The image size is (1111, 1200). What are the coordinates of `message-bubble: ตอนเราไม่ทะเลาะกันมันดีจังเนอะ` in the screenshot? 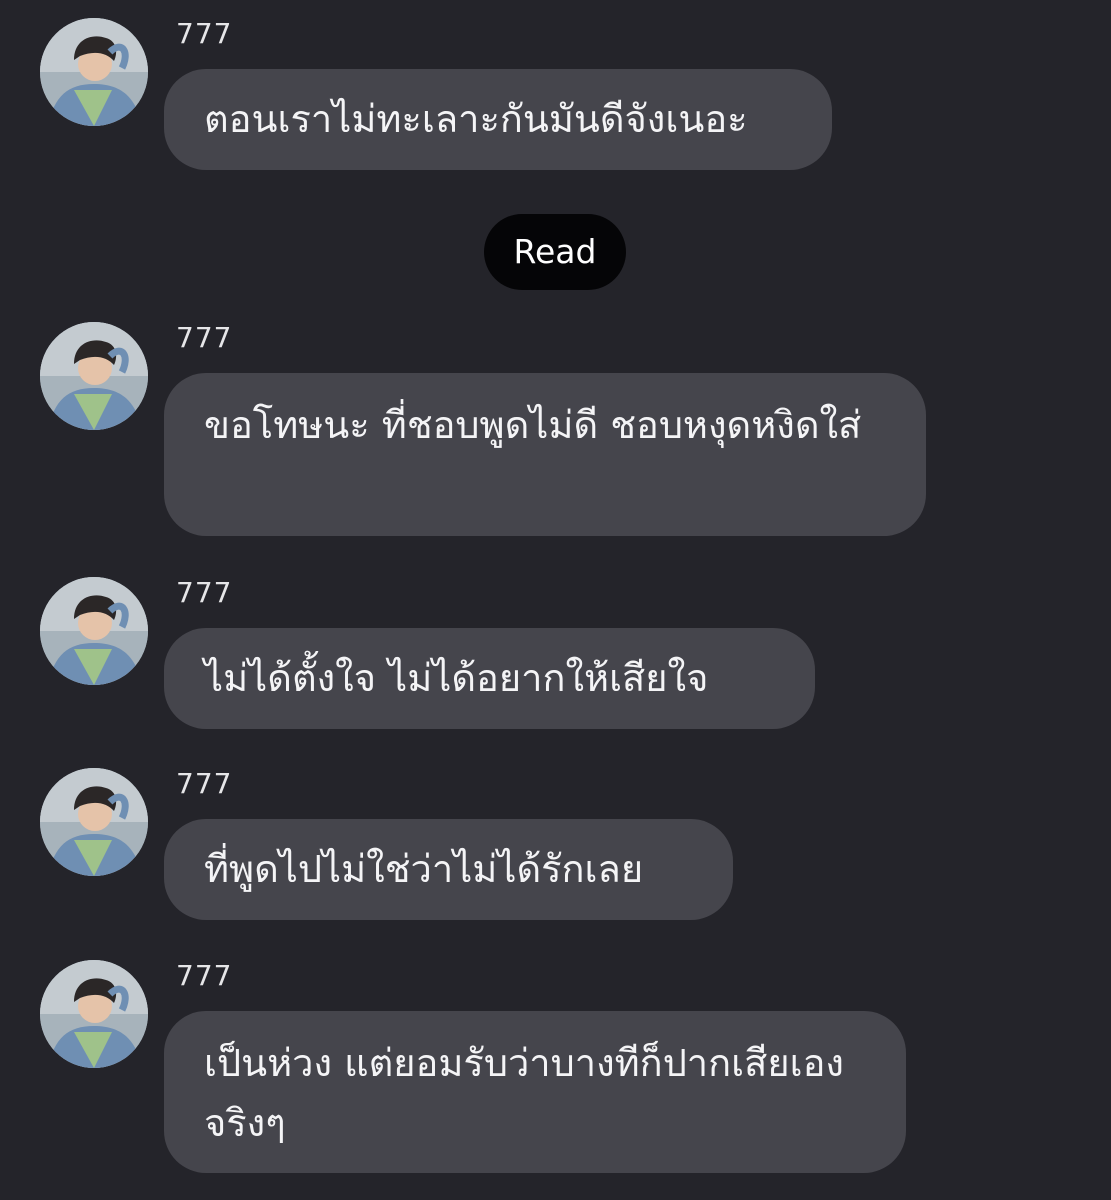 It's located at (498, 119).